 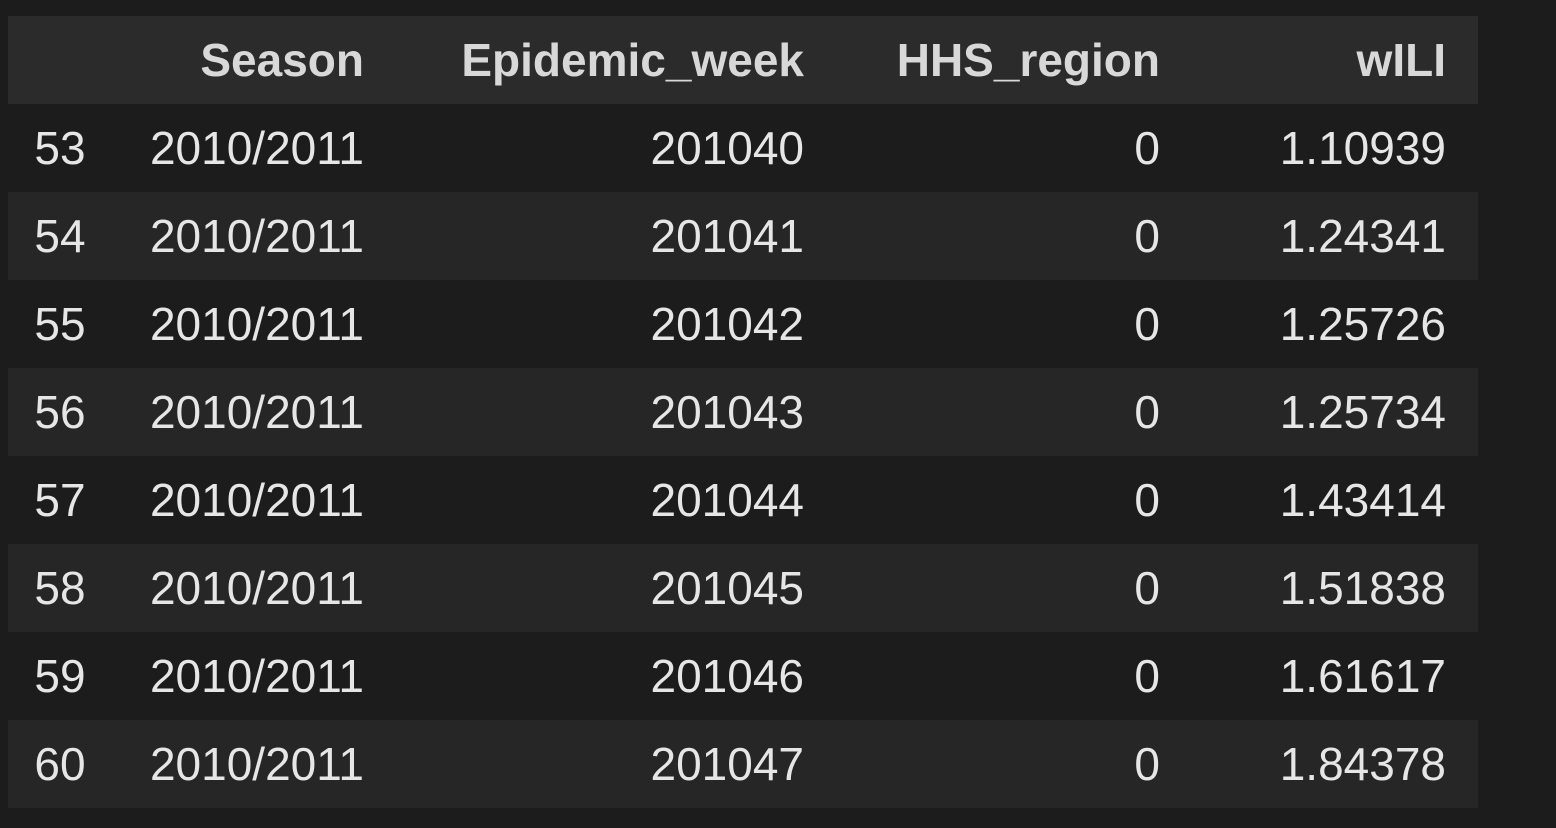 I want to click on column-header-hhs-region: HHS_region, so click(x=1028, y=60).